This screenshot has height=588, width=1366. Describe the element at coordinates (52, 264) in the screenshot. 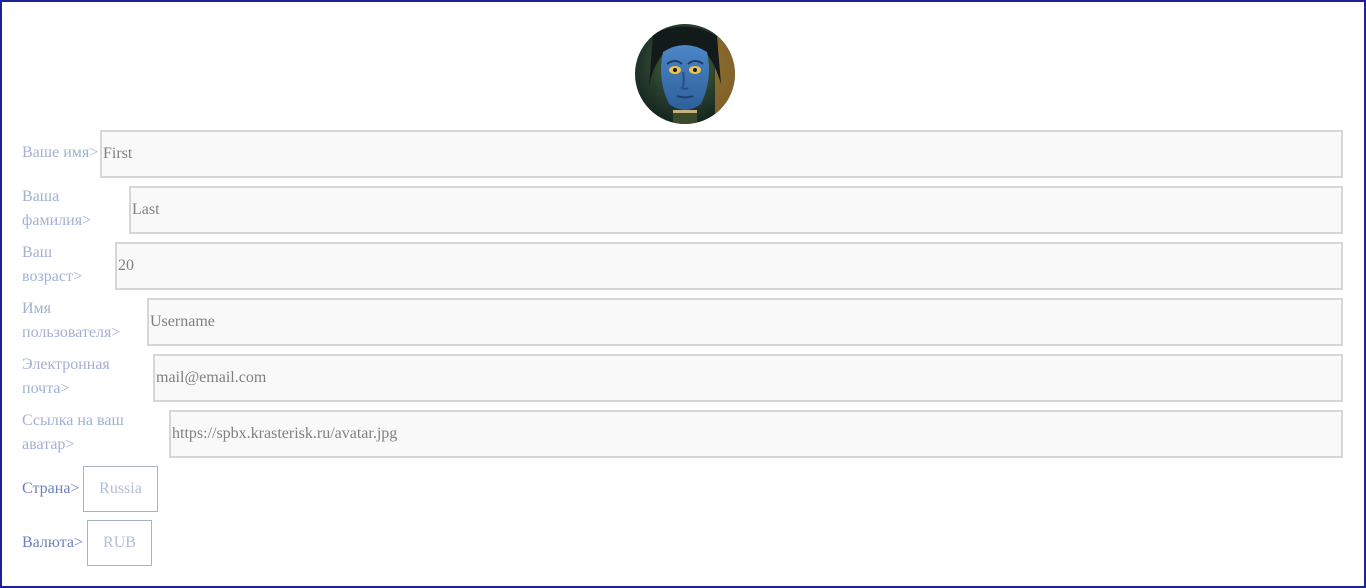

I see `age-label: Ваш возраст>` at that location.